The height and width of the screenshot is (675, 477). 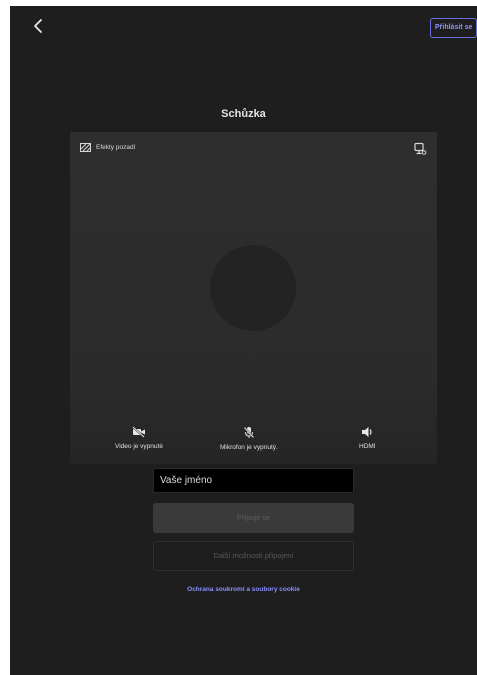 I want to click on mic-toggle-button: Mikrofon je vypnutý., so click(x=249, y=438).